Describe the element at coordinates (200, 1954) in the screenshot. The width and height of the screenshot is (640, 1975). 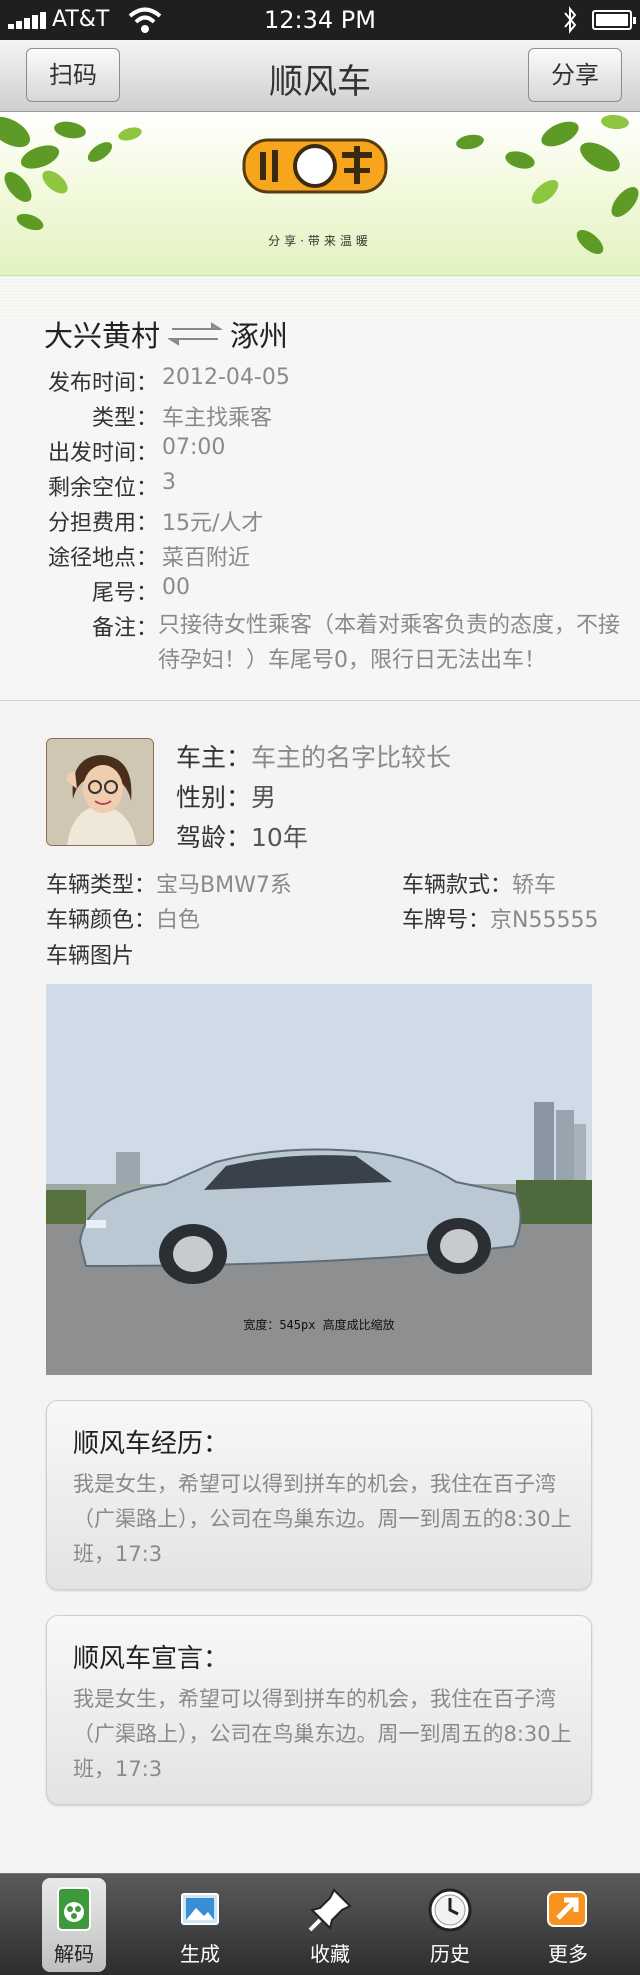
I see `tab-label: 生成` at that location.